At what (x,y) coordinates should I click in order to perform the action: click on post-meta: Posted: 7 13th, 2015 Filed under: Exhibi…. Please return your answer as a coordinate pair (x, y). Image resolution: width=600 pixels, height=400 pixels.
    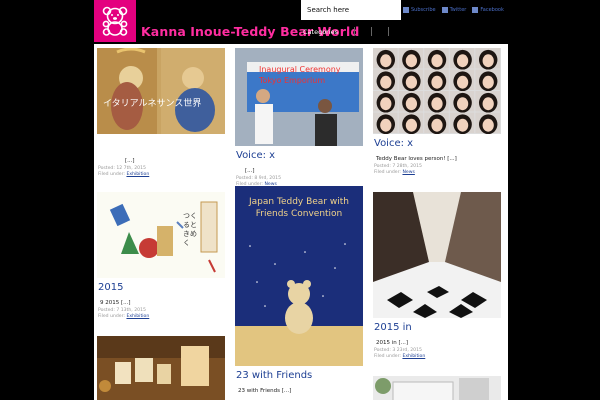
    Looking at the image, I should click on (163, 314).